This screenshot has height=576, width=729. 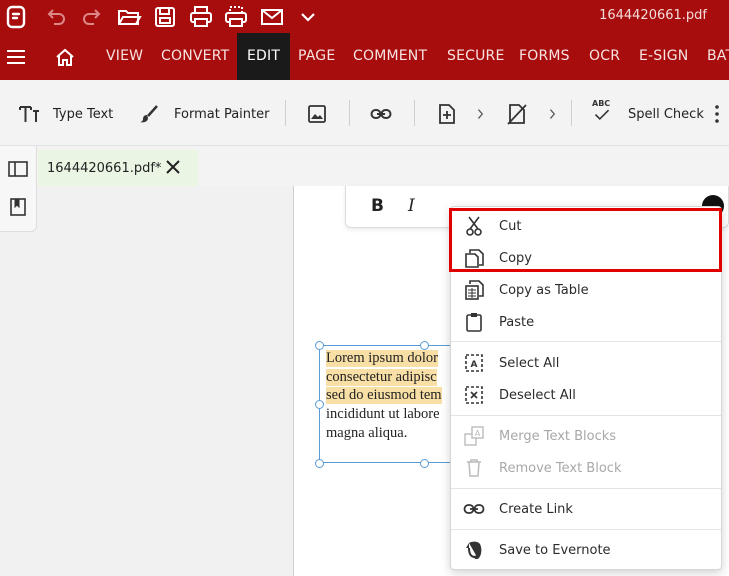 I want to click on menu-merge-text-blocks: A Merge Text Blocks, so click(x=586, y=436).